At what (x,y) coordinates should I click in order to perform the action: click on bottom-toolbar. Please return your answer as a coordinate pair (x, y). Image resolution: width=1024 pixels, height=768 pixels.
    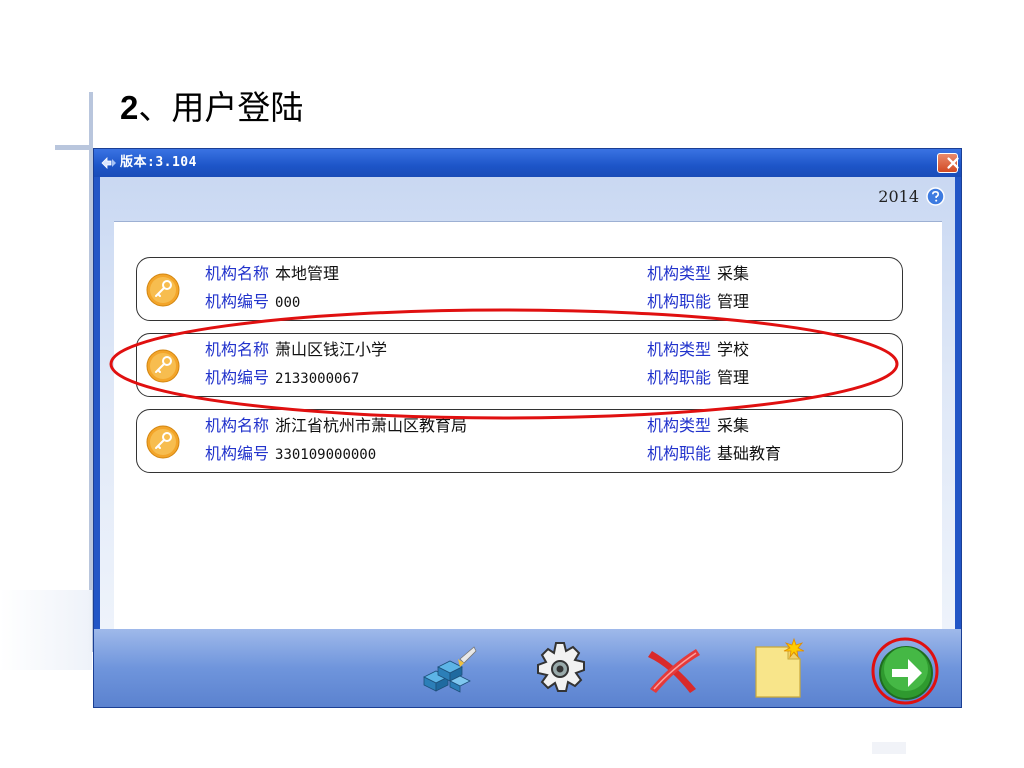
    Looking at the image, I should click on (527, 668).